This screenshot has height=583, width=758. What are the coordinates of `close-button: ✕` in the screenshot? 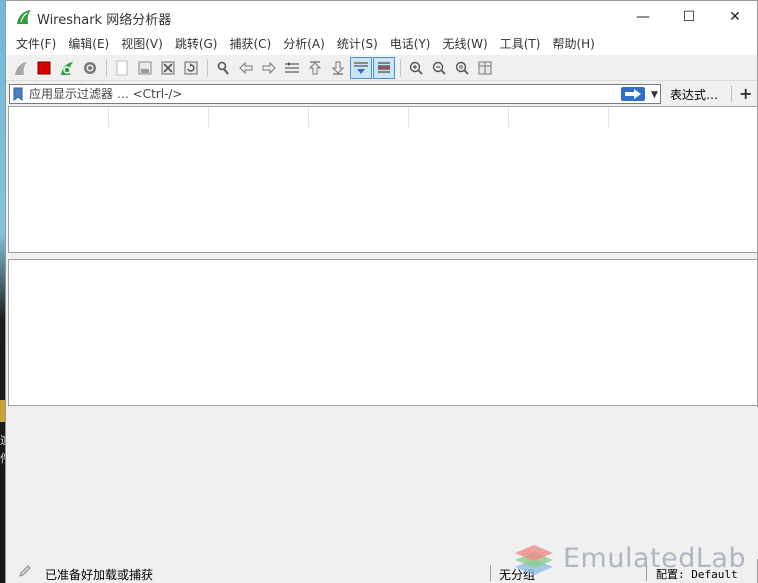 It's located at (735, 17).